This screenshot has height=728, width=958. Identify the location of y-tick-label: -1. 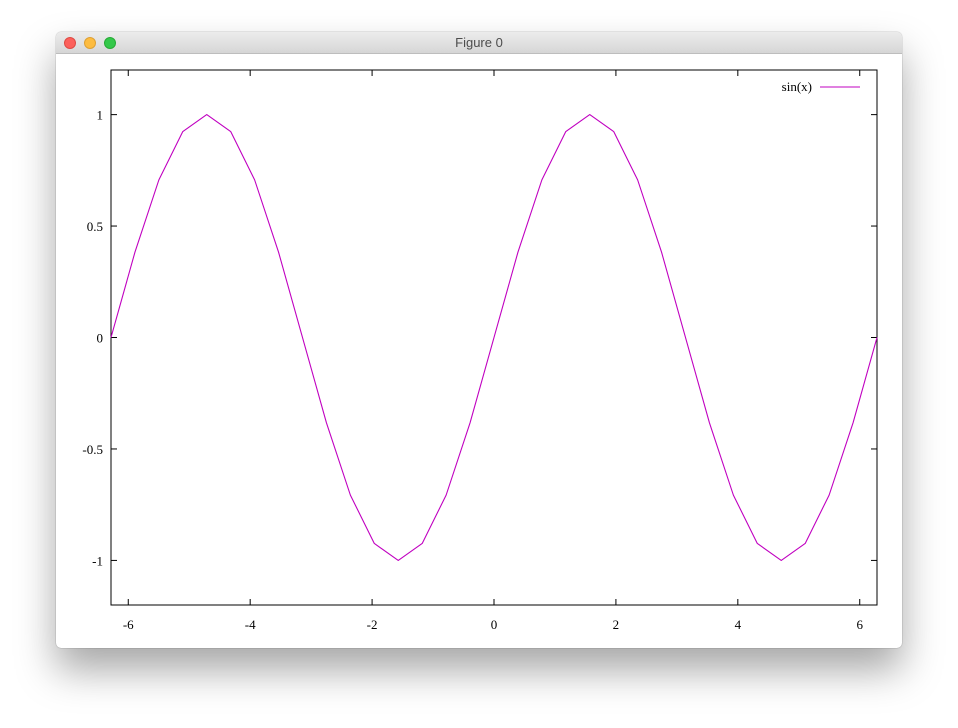
(97, 560).